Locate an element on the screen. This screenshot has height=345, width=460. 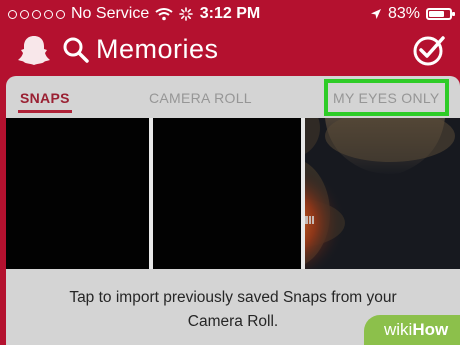
tab-camera-roll: CAMERA ROLL is located at coordinates (200, 98).